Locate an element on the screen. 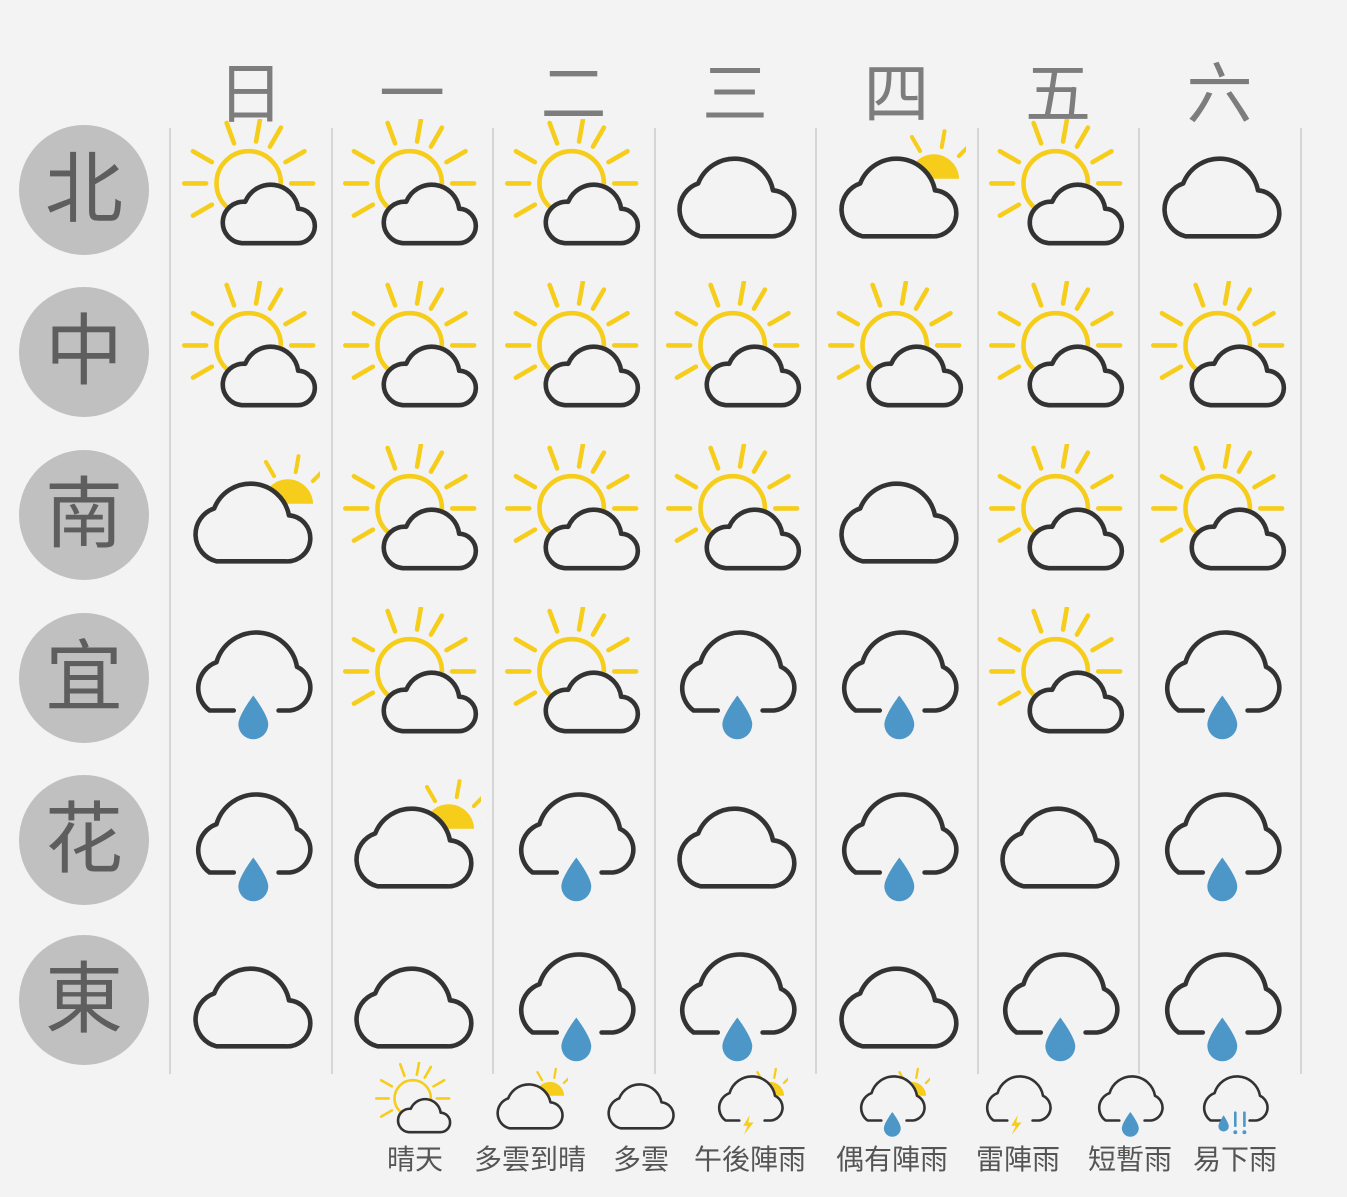 The height and width of the screenshot is (1197, 1347). occasional-shower-icon is located at coordinates (900, 1102).